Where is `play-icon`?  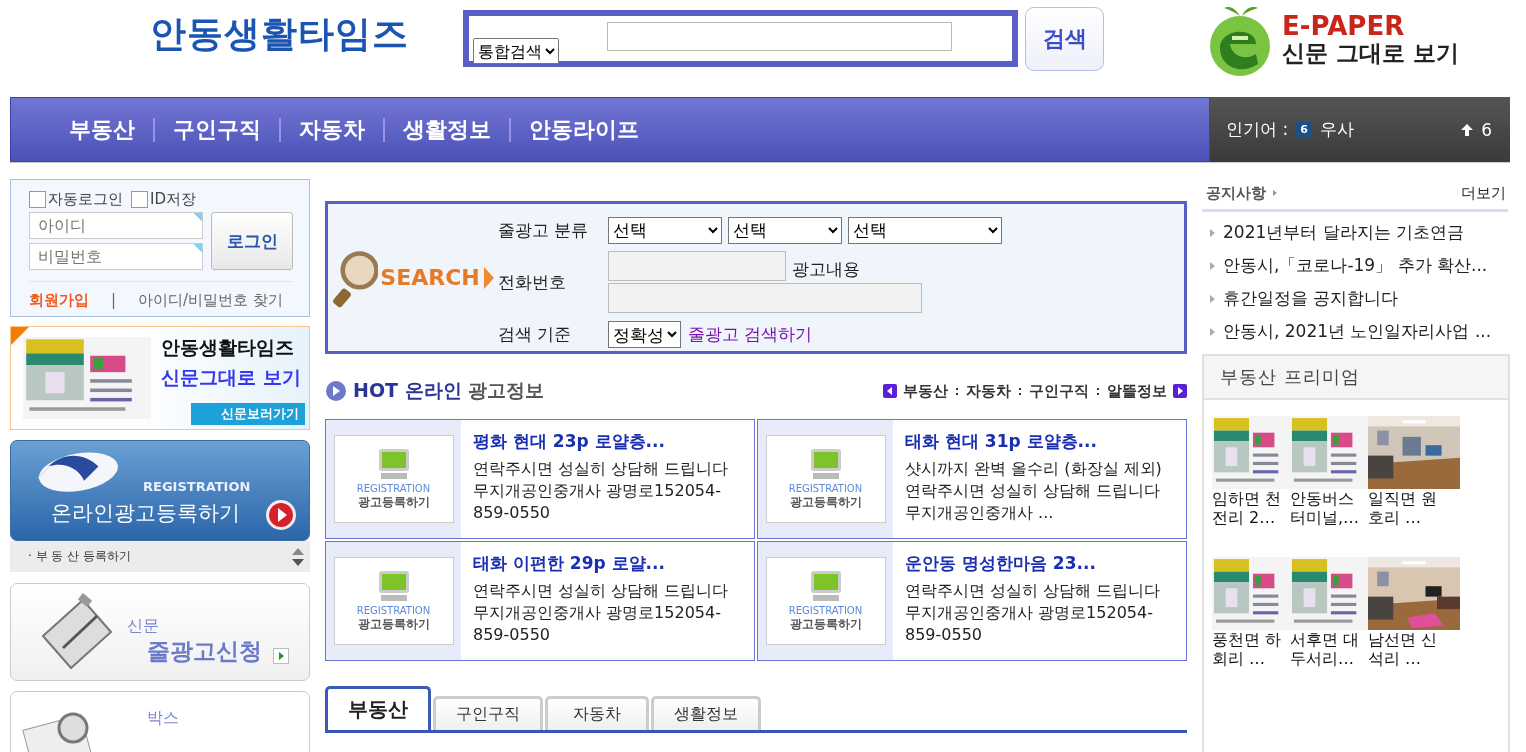 play-icon is located at coordinates (281, 515).